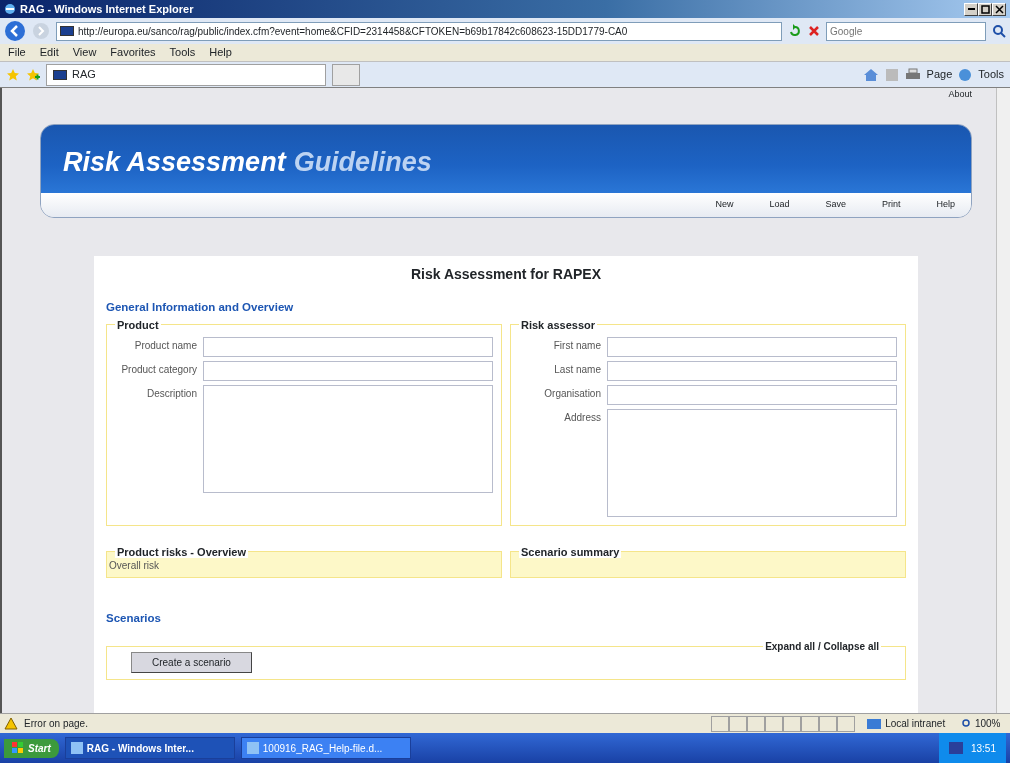 The height and width of the screenshot is (763, 1010). What do you see at coordinates (107, 9) in the screenshot?
I see `window-title: RAG - Windows Internet Explorer` at bounding box center [107, 9].